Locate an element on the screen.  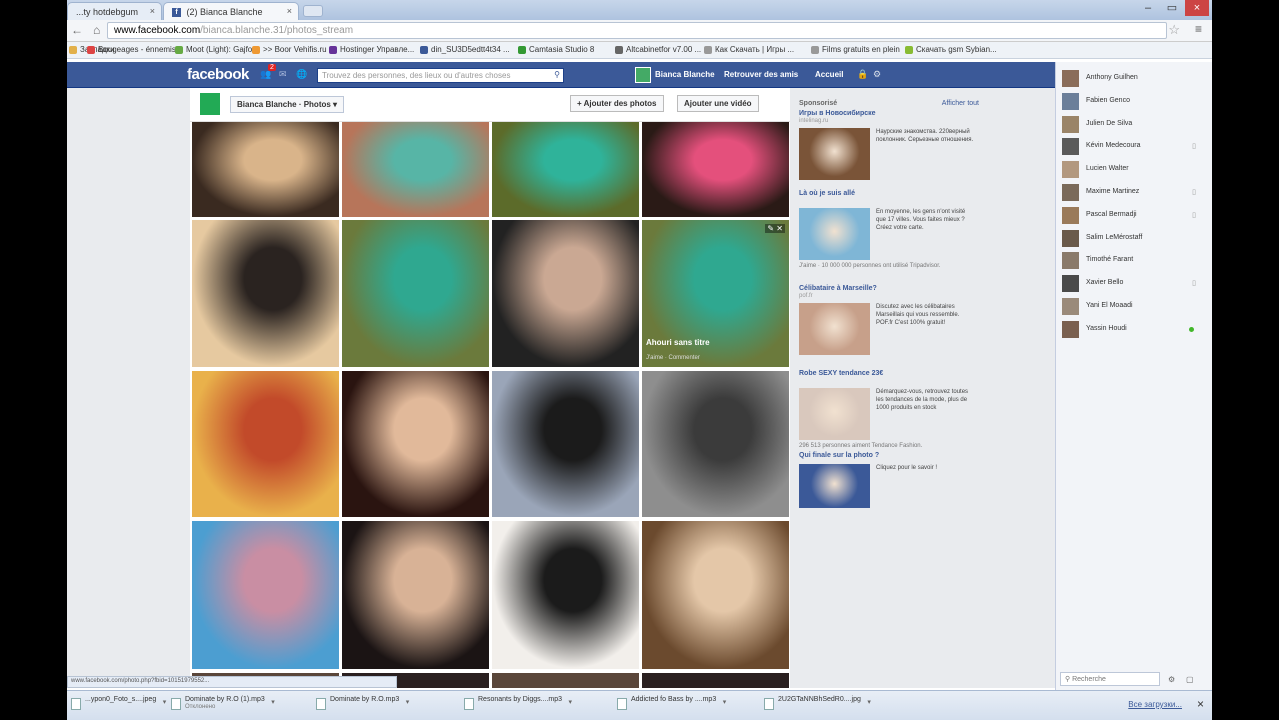
photo-actions: J'aime · Commenter is located at coordinates (673, 358).